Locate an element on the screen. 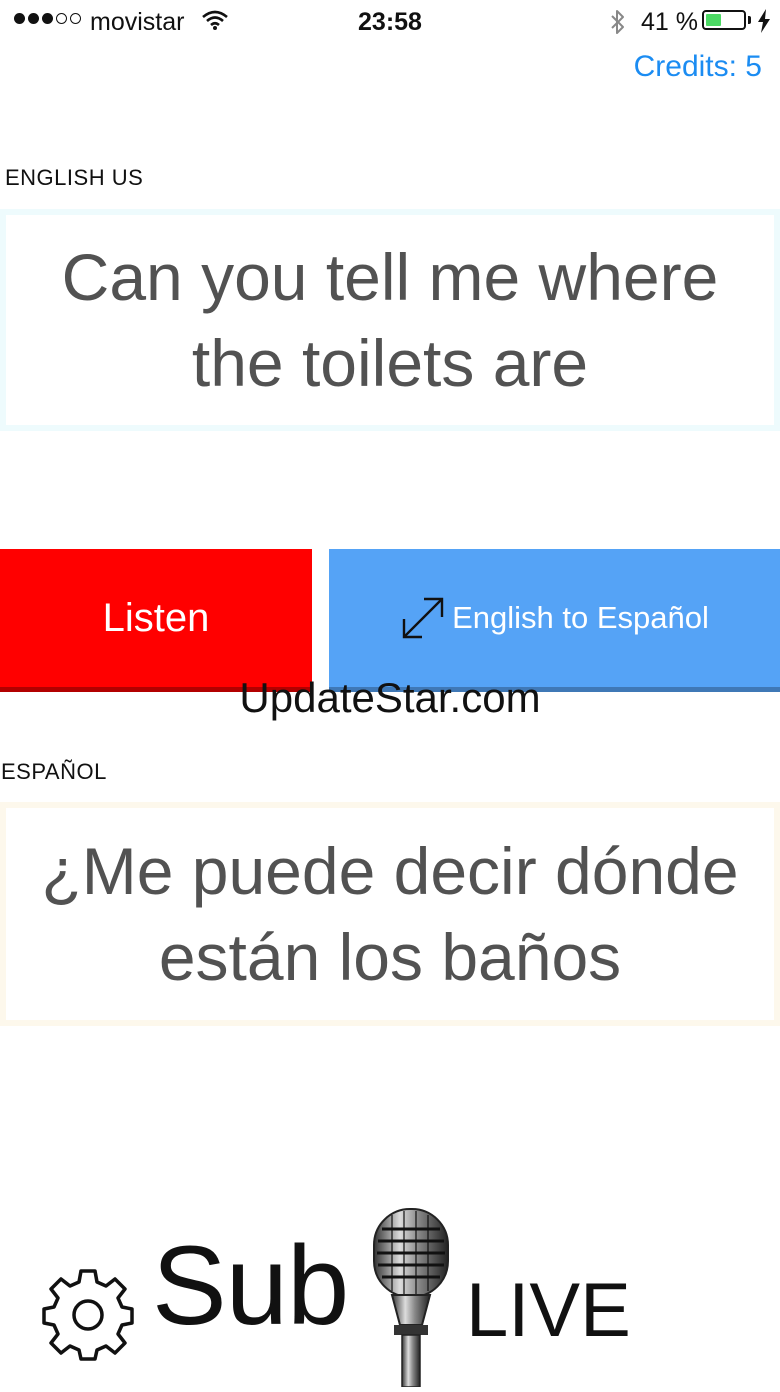 This screenshot has height=1392, width=780. sublive-logo: Sub LIVE is located at coordinates (390, 1291).